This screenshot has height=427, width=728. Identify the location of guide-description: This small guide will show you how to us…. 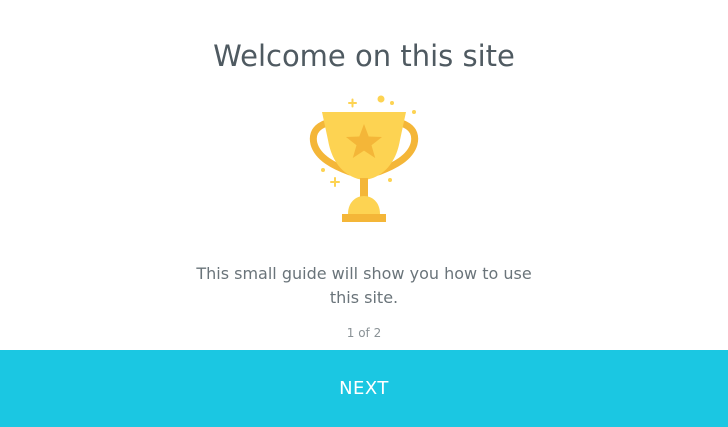
(364, 285).